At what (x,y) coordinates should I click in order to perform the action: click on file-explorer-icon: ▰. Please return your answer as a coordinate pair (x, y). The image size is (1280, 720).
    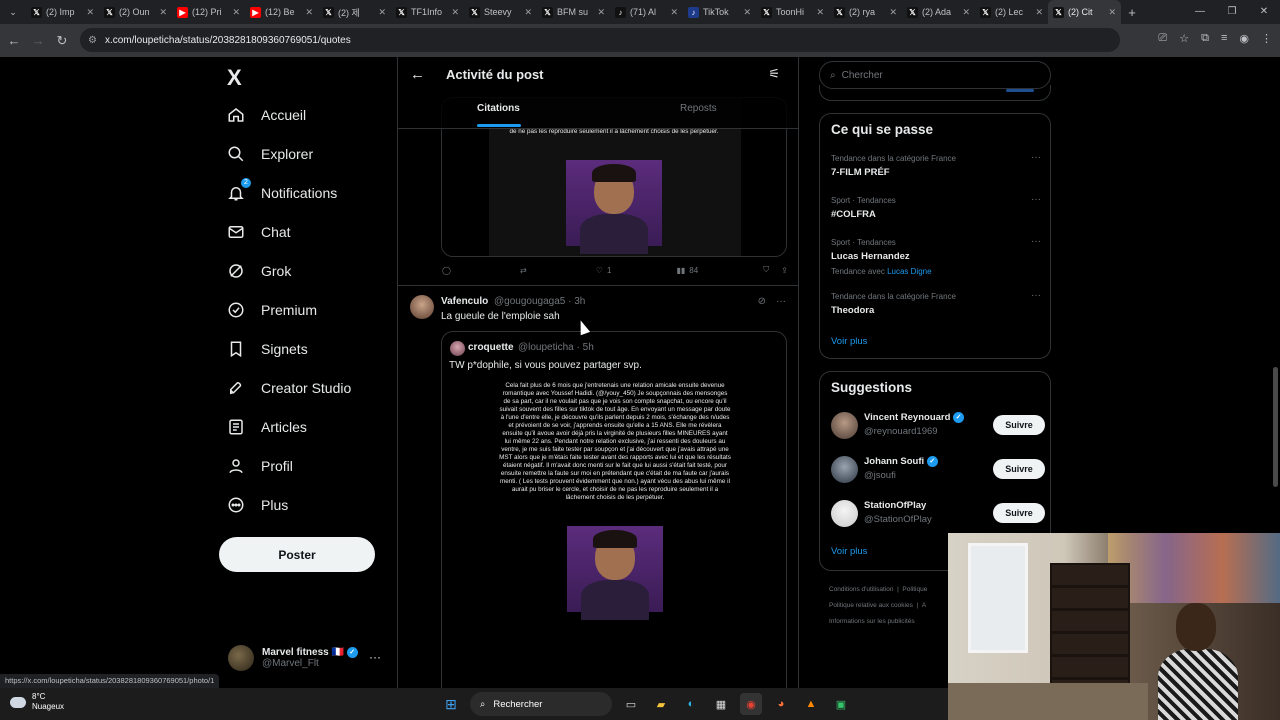
    Looking at the image, I should click on (661, 704).